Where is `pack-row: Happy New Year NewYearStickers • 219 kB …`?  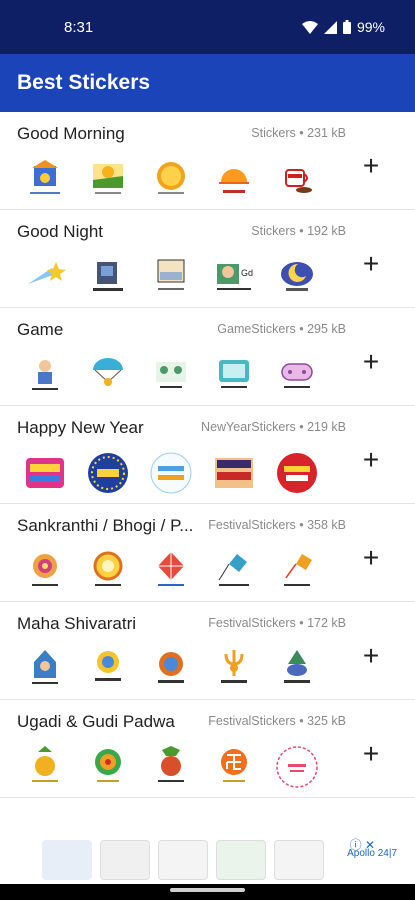
pack-row: Happy New Year NewYearStickers • 219 kB … is located at coordinates (207, 455).